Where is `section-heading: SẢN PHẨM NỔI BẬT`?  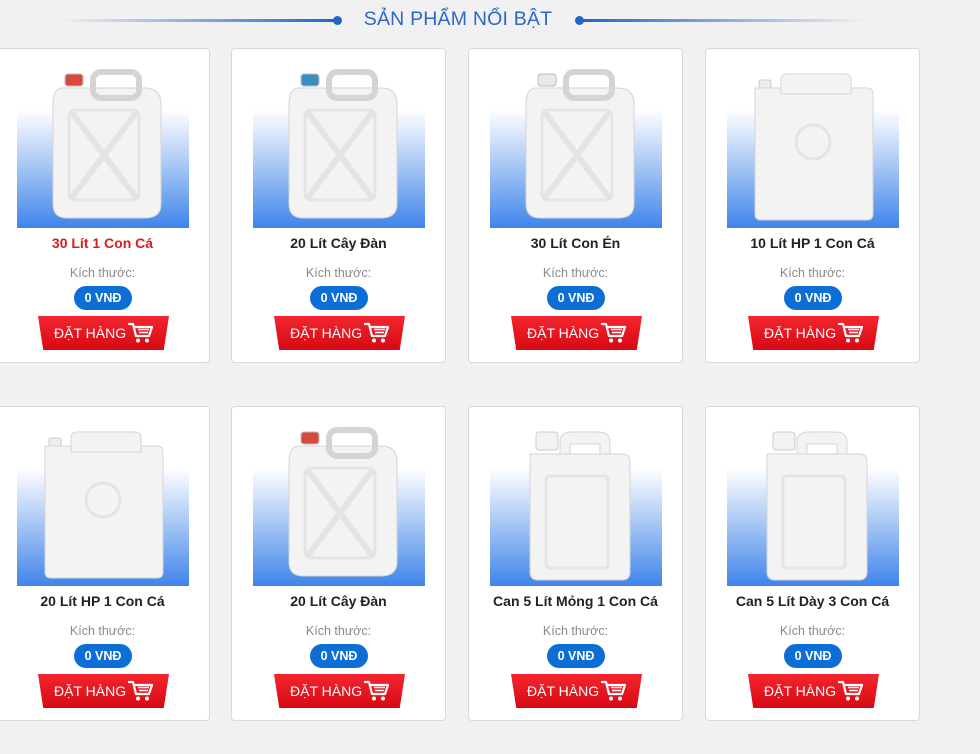
section-heading: SẢN PHẨM NỔI BẬT is located at coordinates (490, 22).